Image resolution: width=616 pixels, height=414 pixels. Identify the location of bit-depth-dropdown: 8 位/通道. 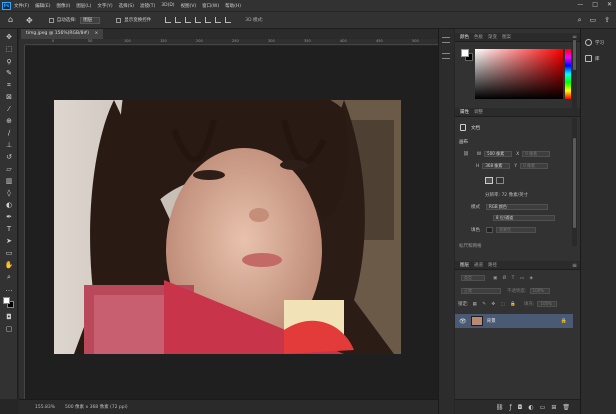
(524, 218).